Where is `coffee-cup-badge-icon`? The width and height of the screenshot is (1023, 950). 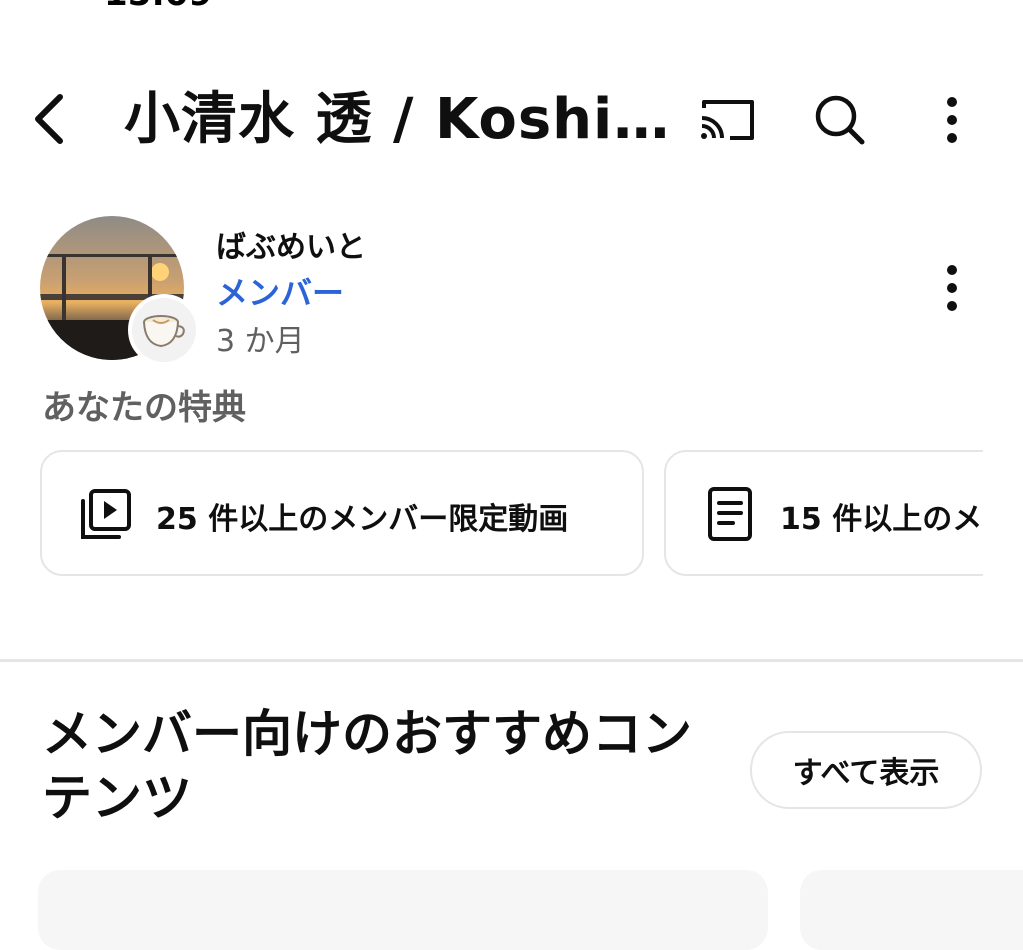
coffee-cup-badge-icon is located at coordinates (164, 331).